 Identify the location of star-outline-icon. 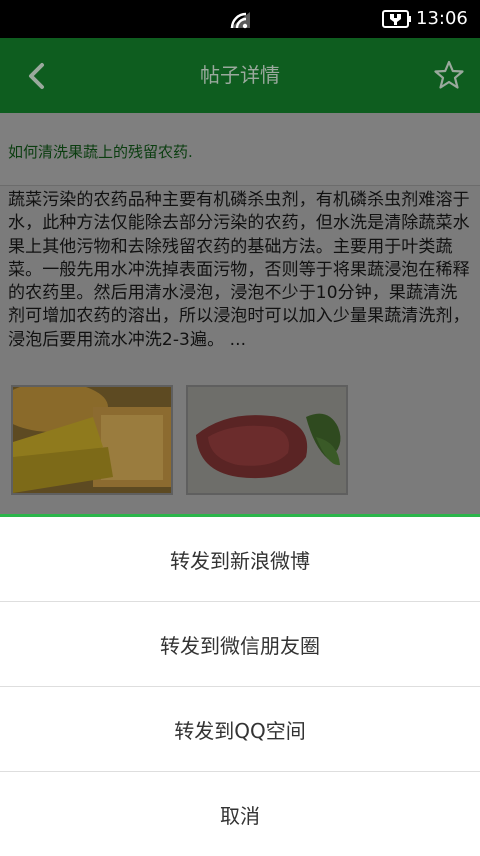
(449, 75).